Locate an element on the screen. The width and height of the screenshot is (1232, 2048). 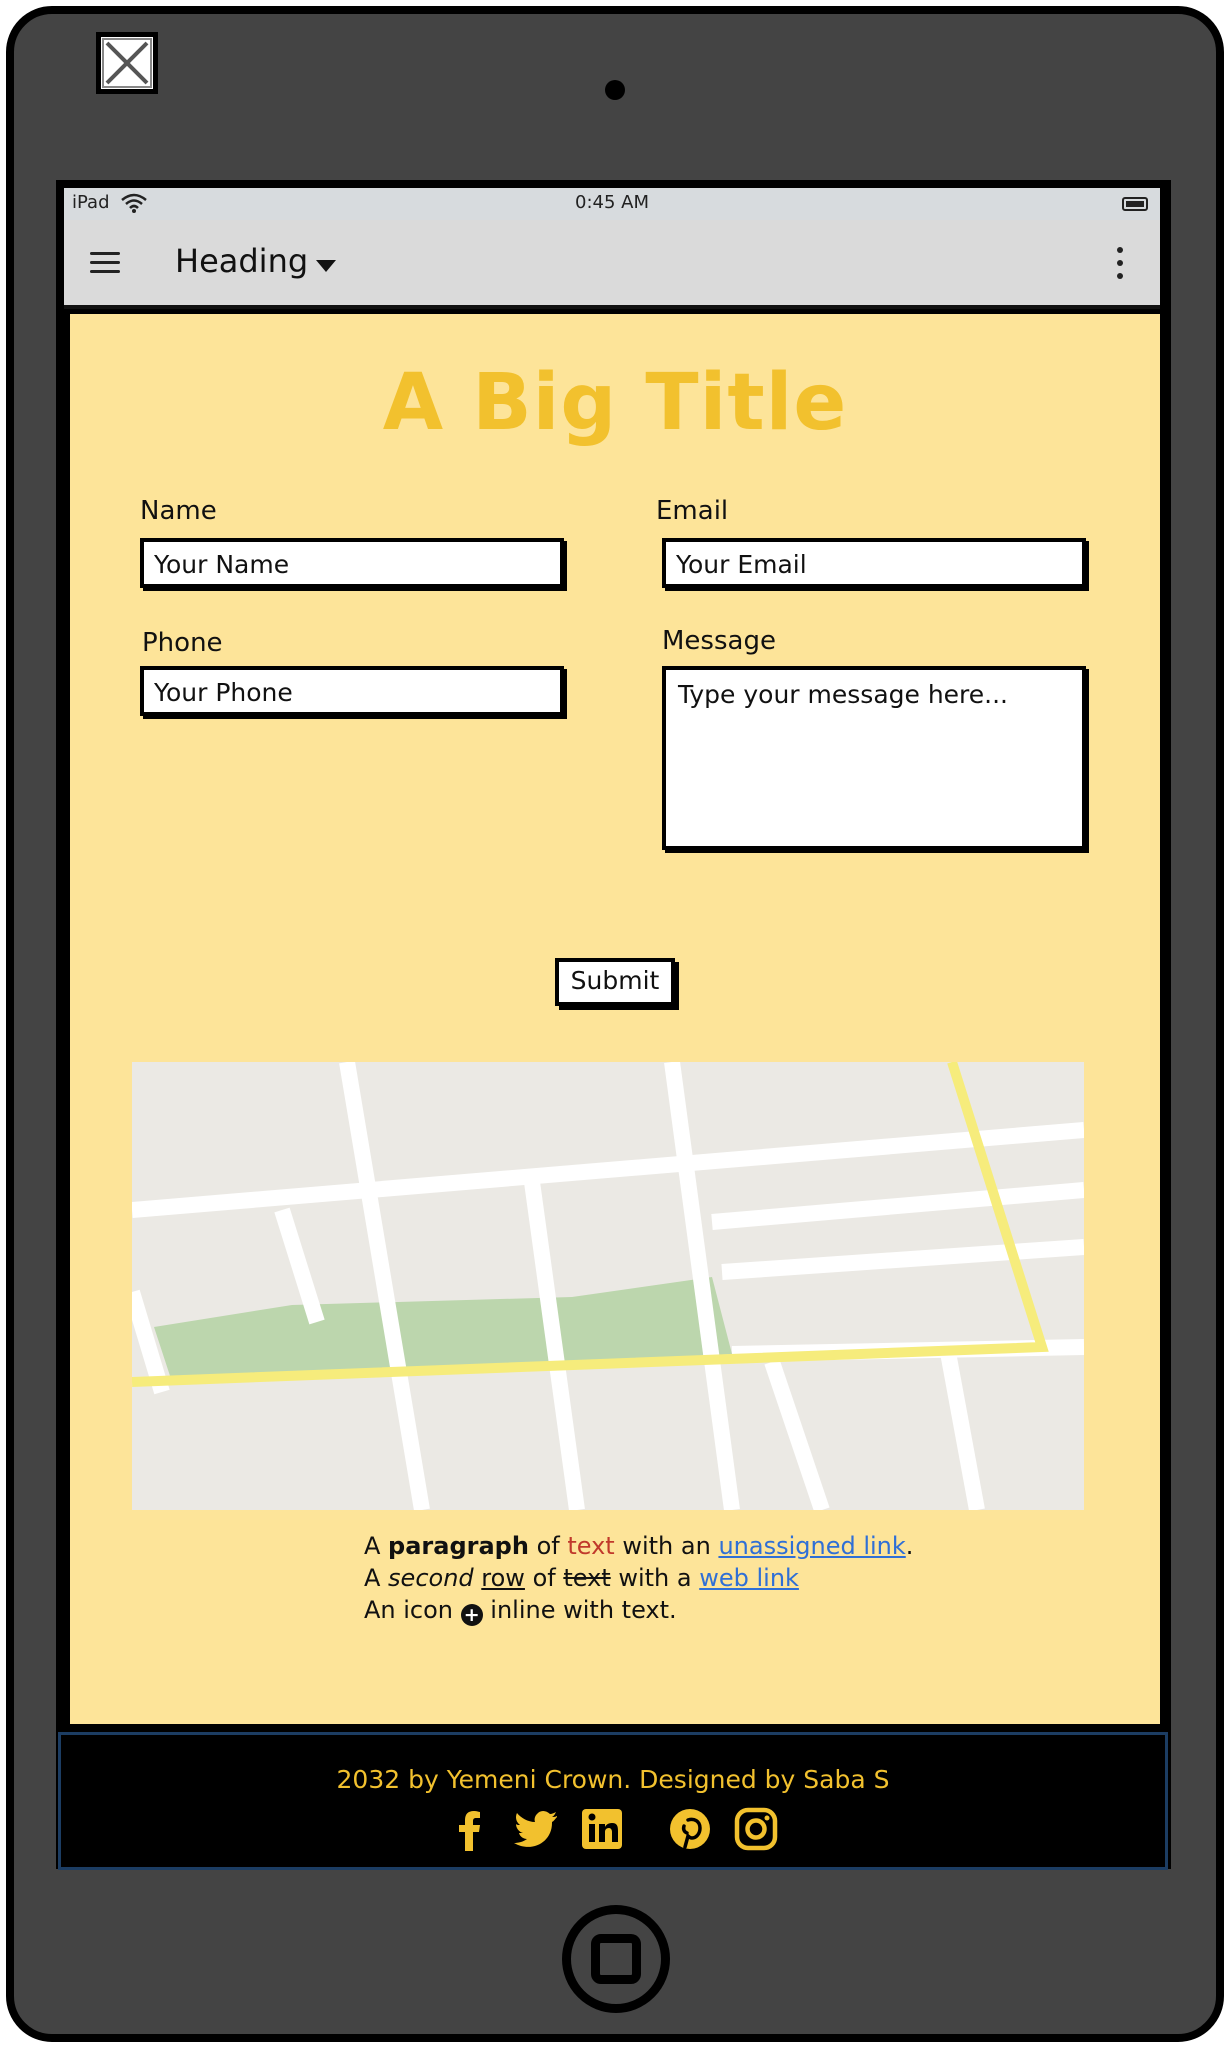
linkedin-icon is located at coordinates (602, 1829).